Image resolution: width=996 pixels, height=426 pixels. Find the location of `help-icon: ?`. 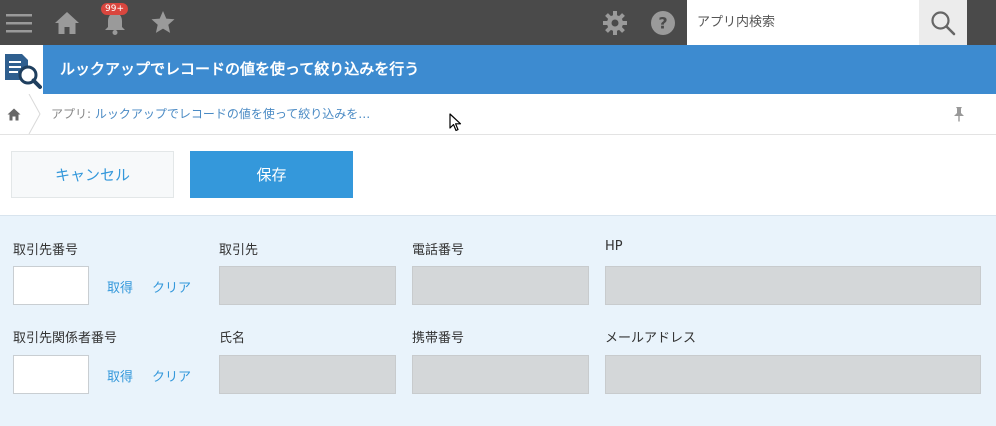

help-icon: ? is located at coordinates (663, 22).